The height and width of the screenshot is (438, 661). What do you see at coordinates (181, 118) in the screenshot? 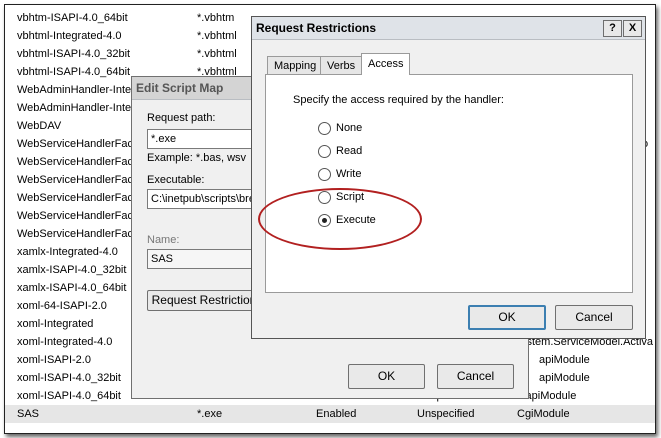
I see `request-path-label: Request path:` at bounding box center [181, 118].